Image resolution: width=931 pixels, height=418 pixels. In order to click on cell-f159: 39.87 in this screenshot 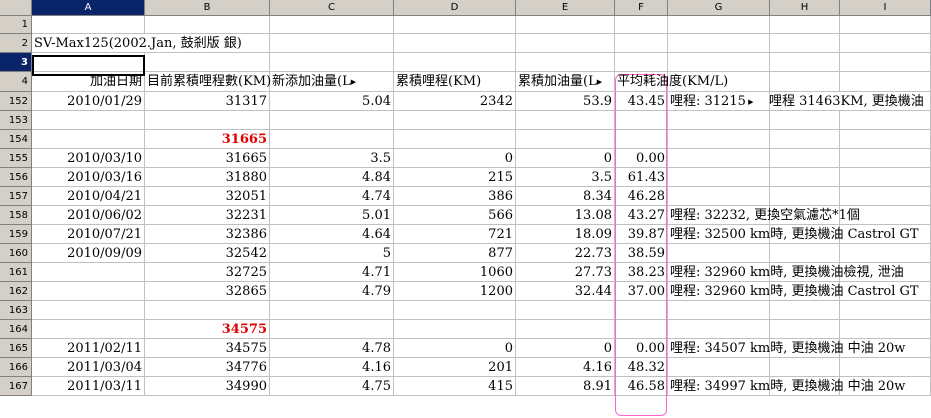, I will do `click(641, 234)`.